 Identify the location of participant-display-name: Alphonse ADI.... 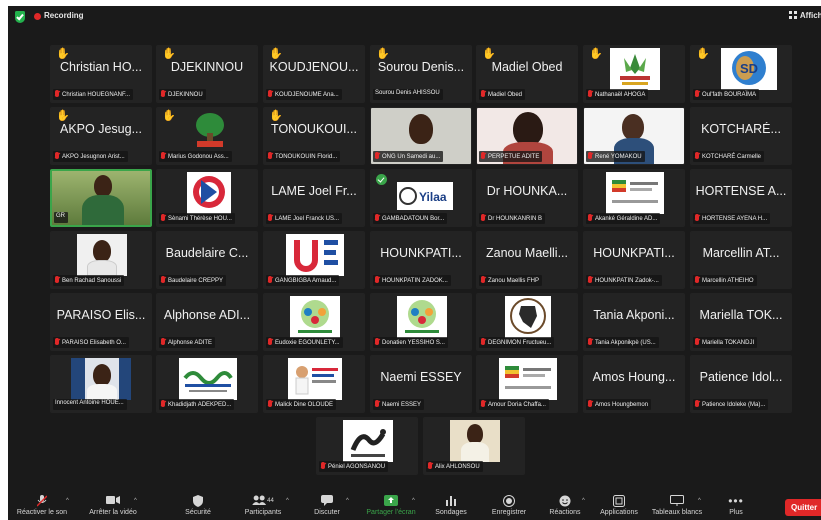
(207, 315).